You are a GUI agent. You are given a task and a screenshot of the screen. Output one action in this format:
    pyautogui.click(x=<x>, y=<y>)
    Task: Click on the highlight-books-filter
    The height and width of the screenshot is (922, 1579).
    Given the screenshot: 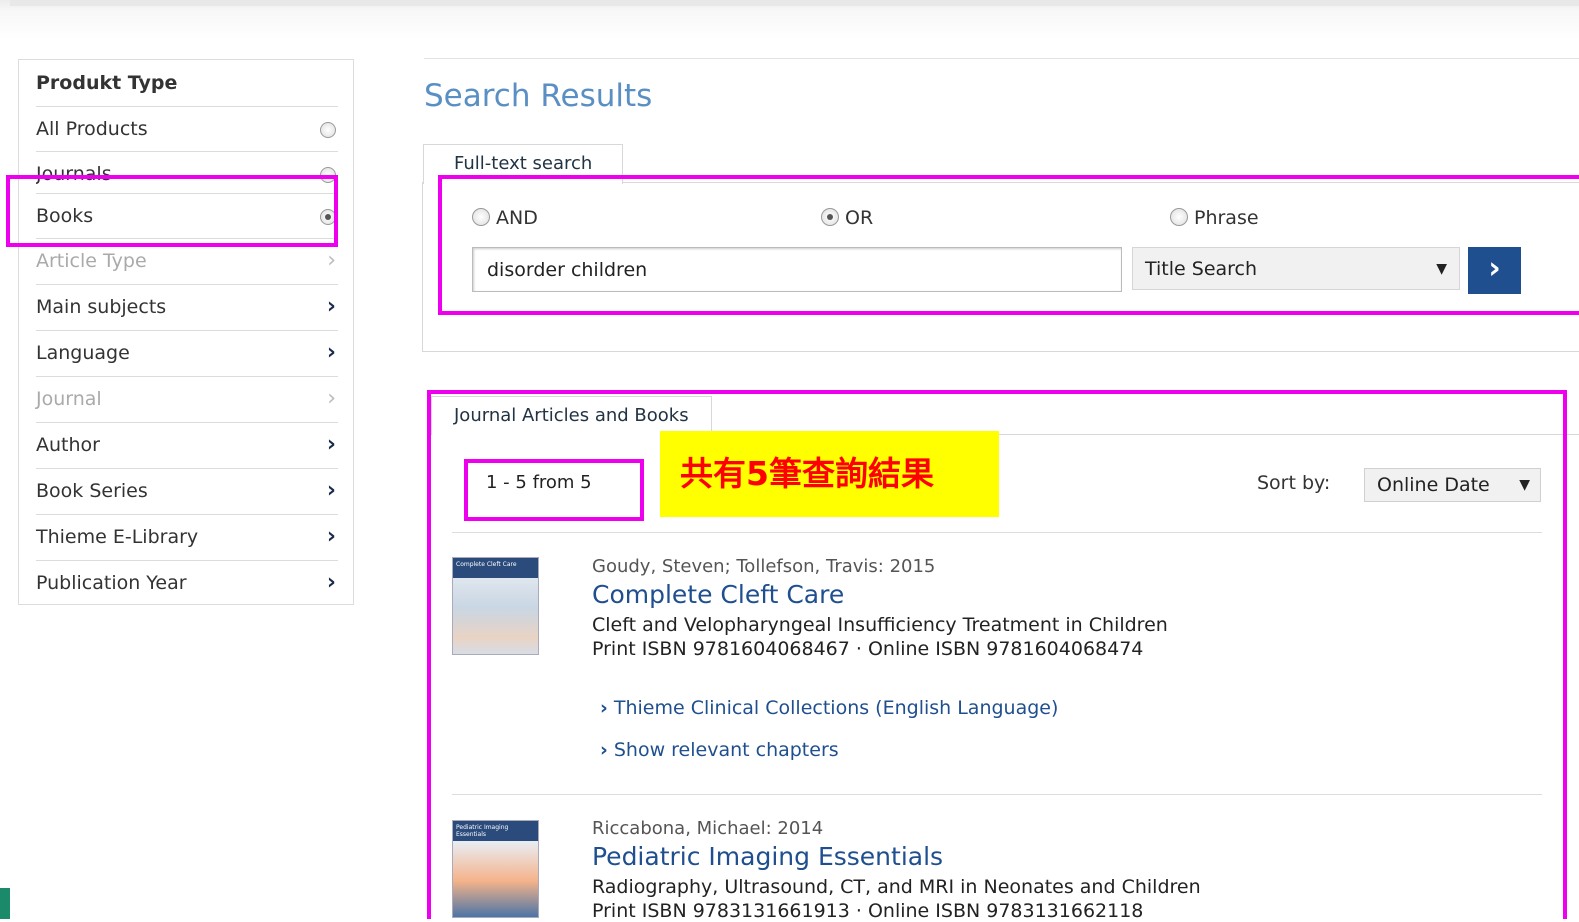 What is the action you would take?
    pyautogui.click(x=172, y=211)
    